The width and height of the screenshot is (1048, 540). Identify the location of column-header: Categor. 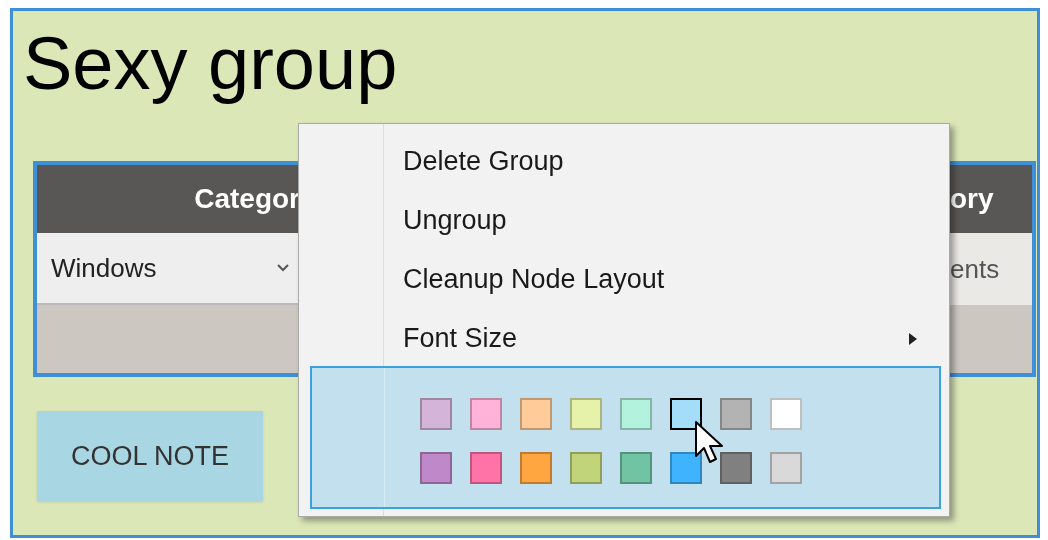
(247, 199).